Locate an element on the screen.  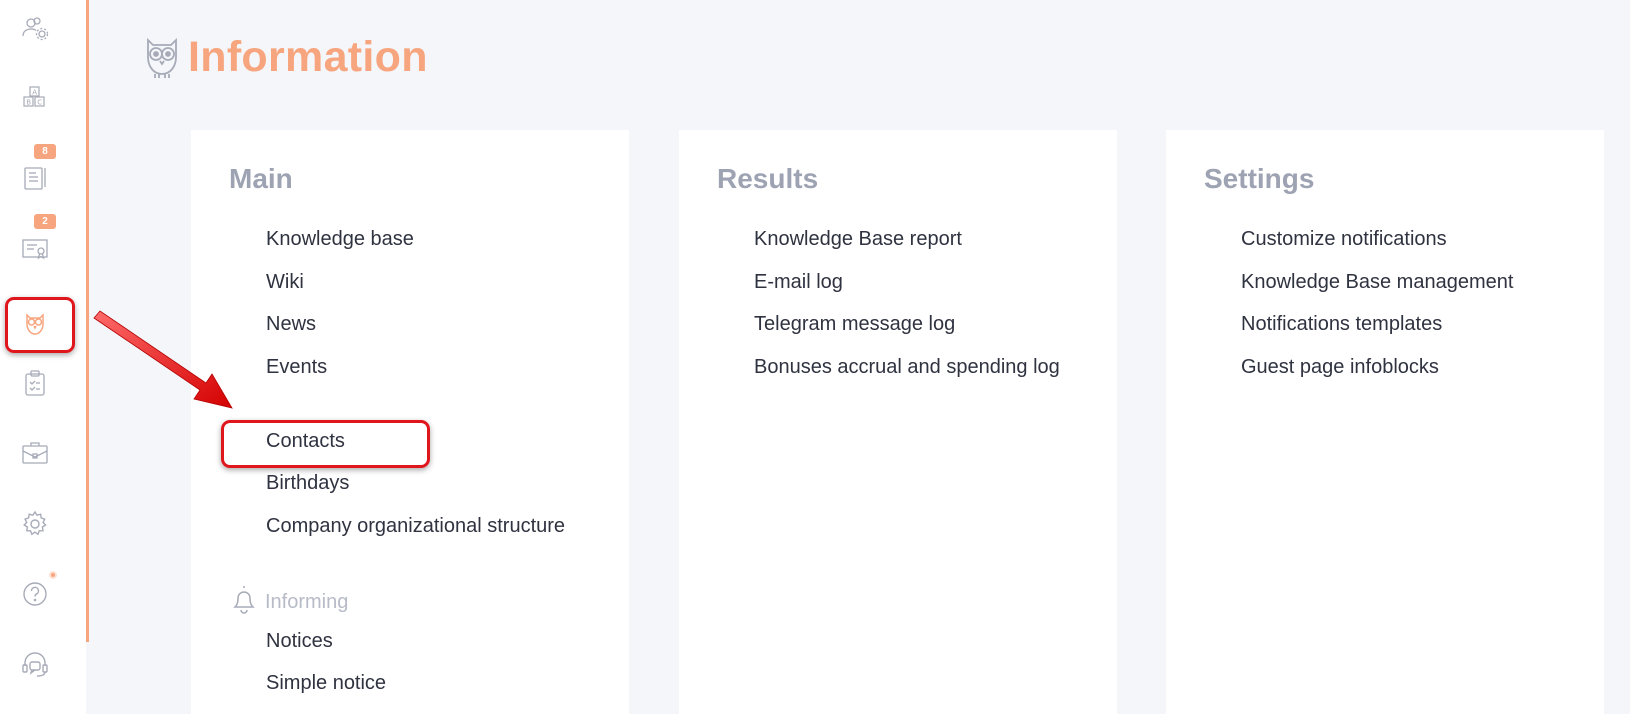
clipboard-icon is located at coordinates (35, 383).